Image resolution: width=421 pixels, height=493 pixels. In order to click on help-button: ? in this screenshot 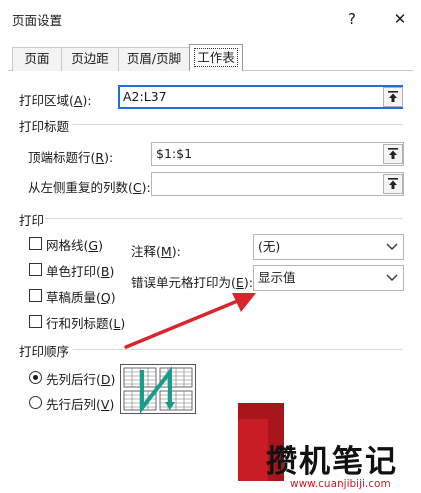, I will do `click(352, 19)`.